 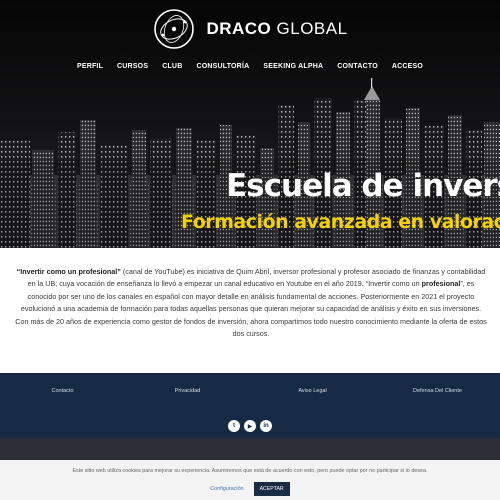 I want to click on hero-subtitle: Formación avanzada en valoración, so click(x=340, y=222).